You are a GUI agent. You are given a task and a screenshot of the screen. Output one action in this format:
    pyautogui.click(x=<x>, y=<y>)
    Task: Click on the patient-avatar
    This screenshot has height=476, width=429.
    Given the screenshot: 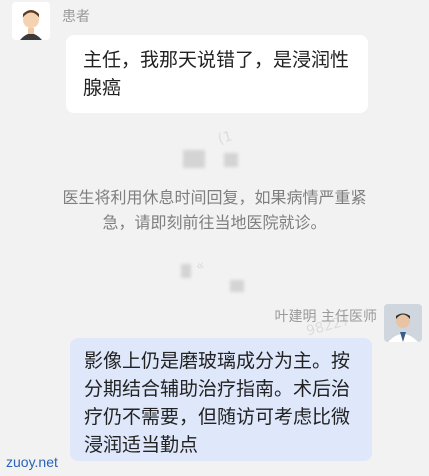 What is the action you would take?
    pyautogui.click(x=31, y=21)
    